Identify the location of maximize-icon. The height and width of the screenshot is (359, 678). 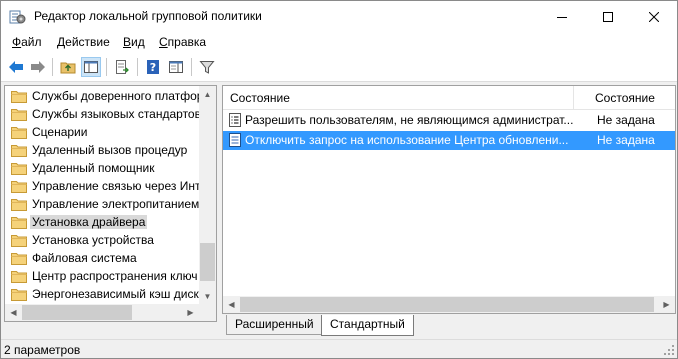
(608, 16).